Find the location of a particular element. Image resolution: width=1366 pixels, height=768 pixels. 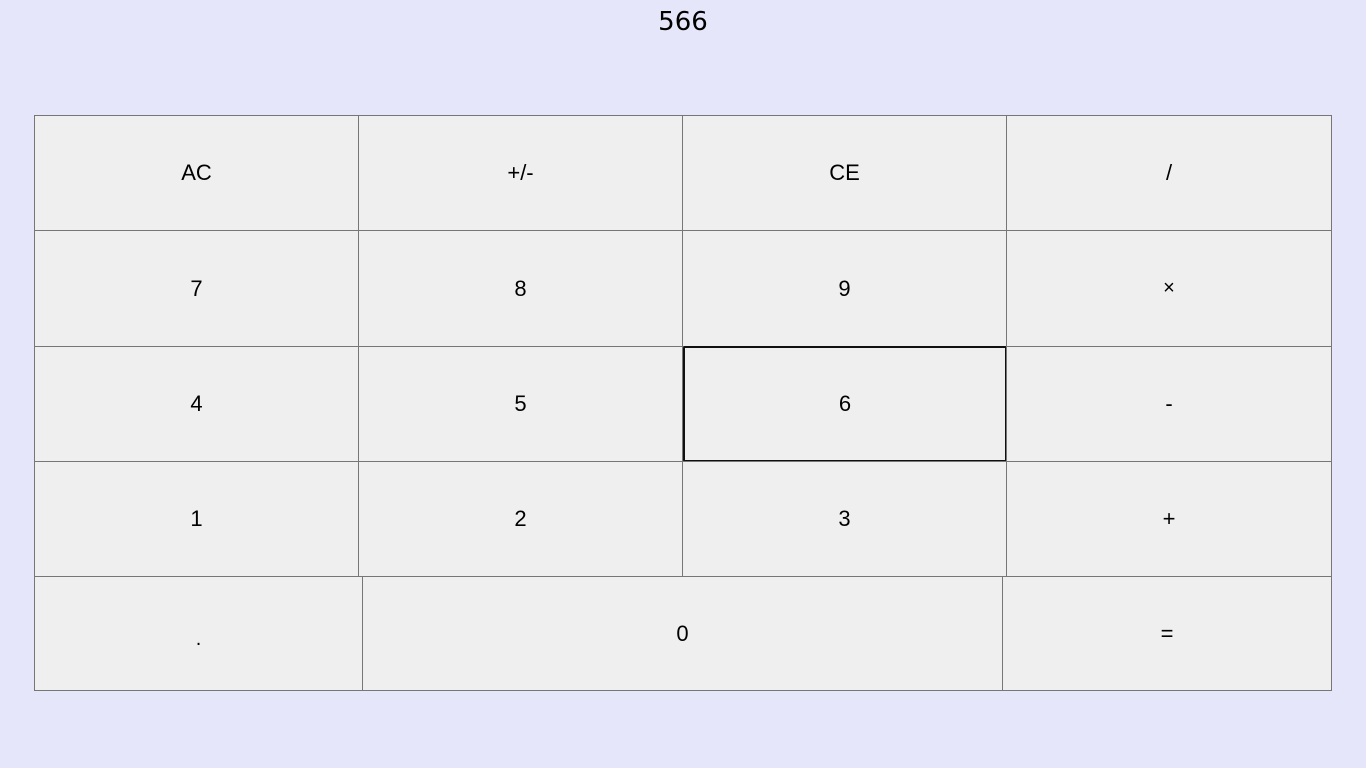

clear-entry-label: CE is located at coordinates (844, 172).